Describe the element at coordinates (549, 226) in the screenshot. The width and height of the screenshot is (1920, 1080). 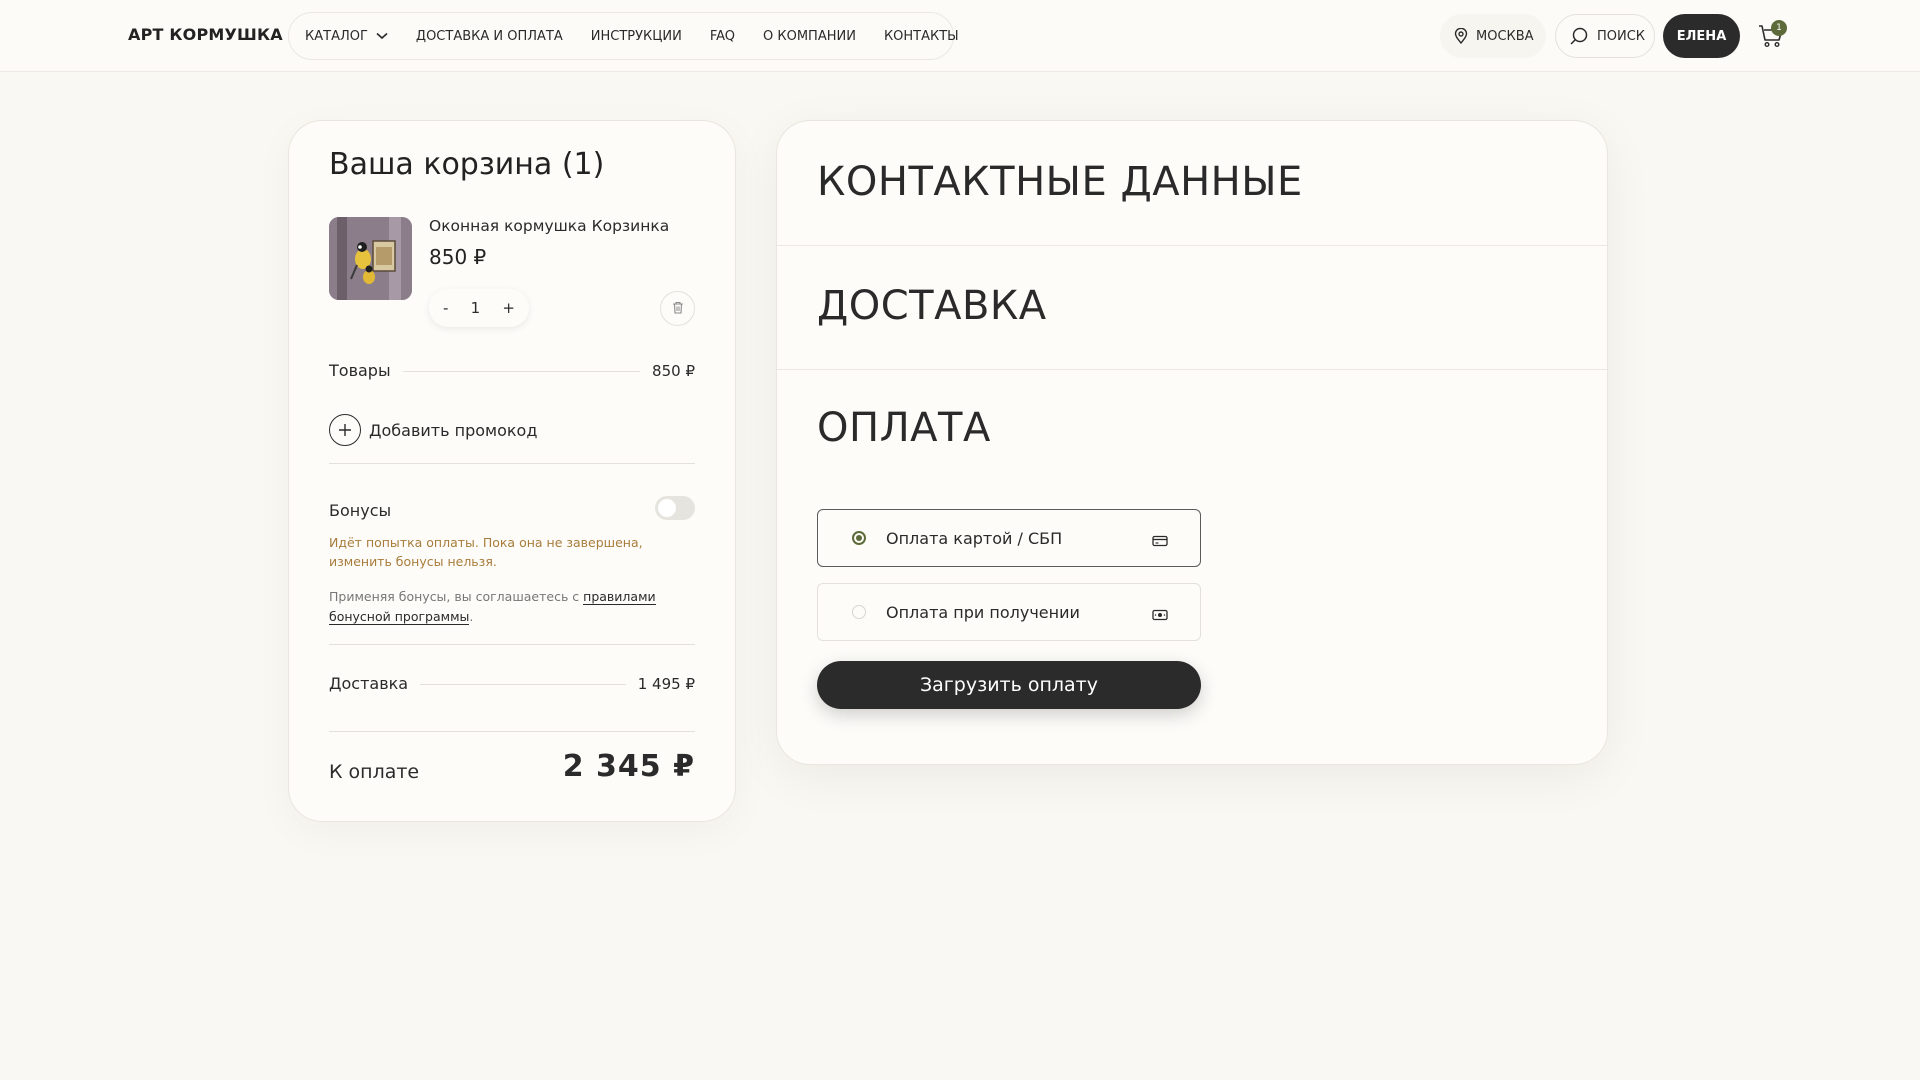
I see `product-name: Оконная кормушка Корзинка` at that location.